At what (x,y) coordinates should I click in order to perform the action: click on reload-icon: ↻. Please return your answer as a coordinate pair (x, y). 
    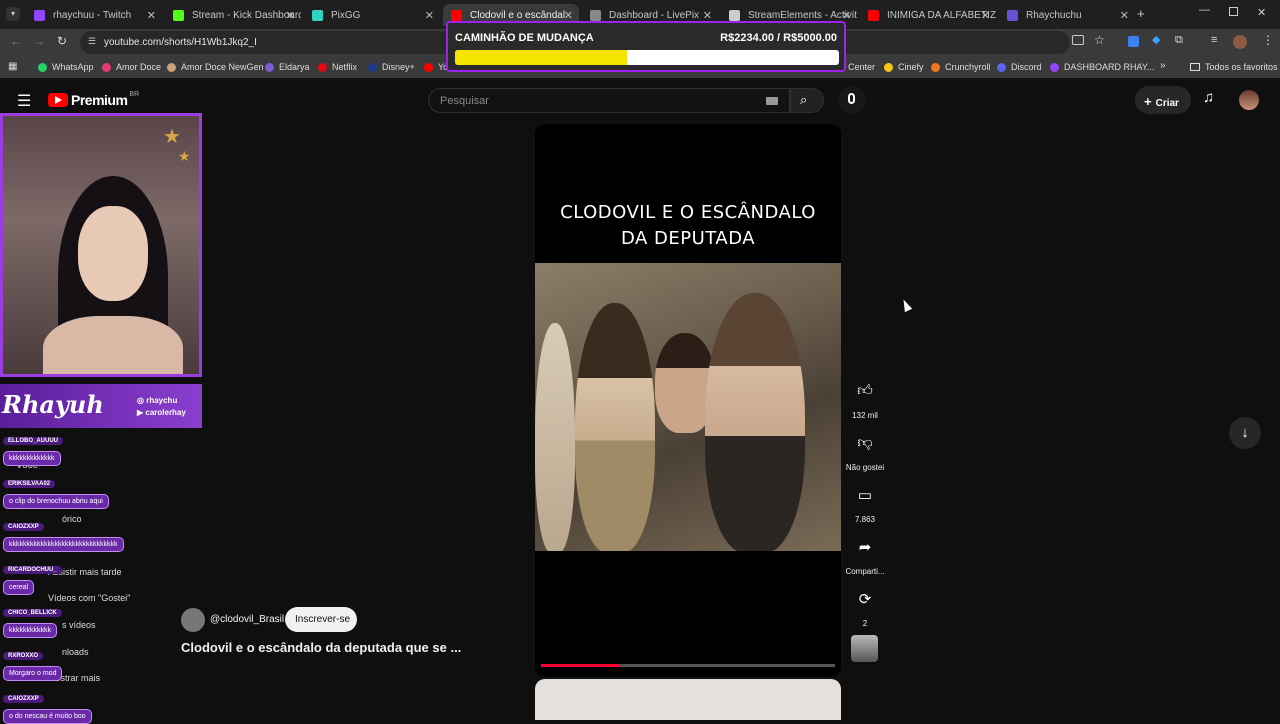
    Looking at the image, I should click on (62, 41).